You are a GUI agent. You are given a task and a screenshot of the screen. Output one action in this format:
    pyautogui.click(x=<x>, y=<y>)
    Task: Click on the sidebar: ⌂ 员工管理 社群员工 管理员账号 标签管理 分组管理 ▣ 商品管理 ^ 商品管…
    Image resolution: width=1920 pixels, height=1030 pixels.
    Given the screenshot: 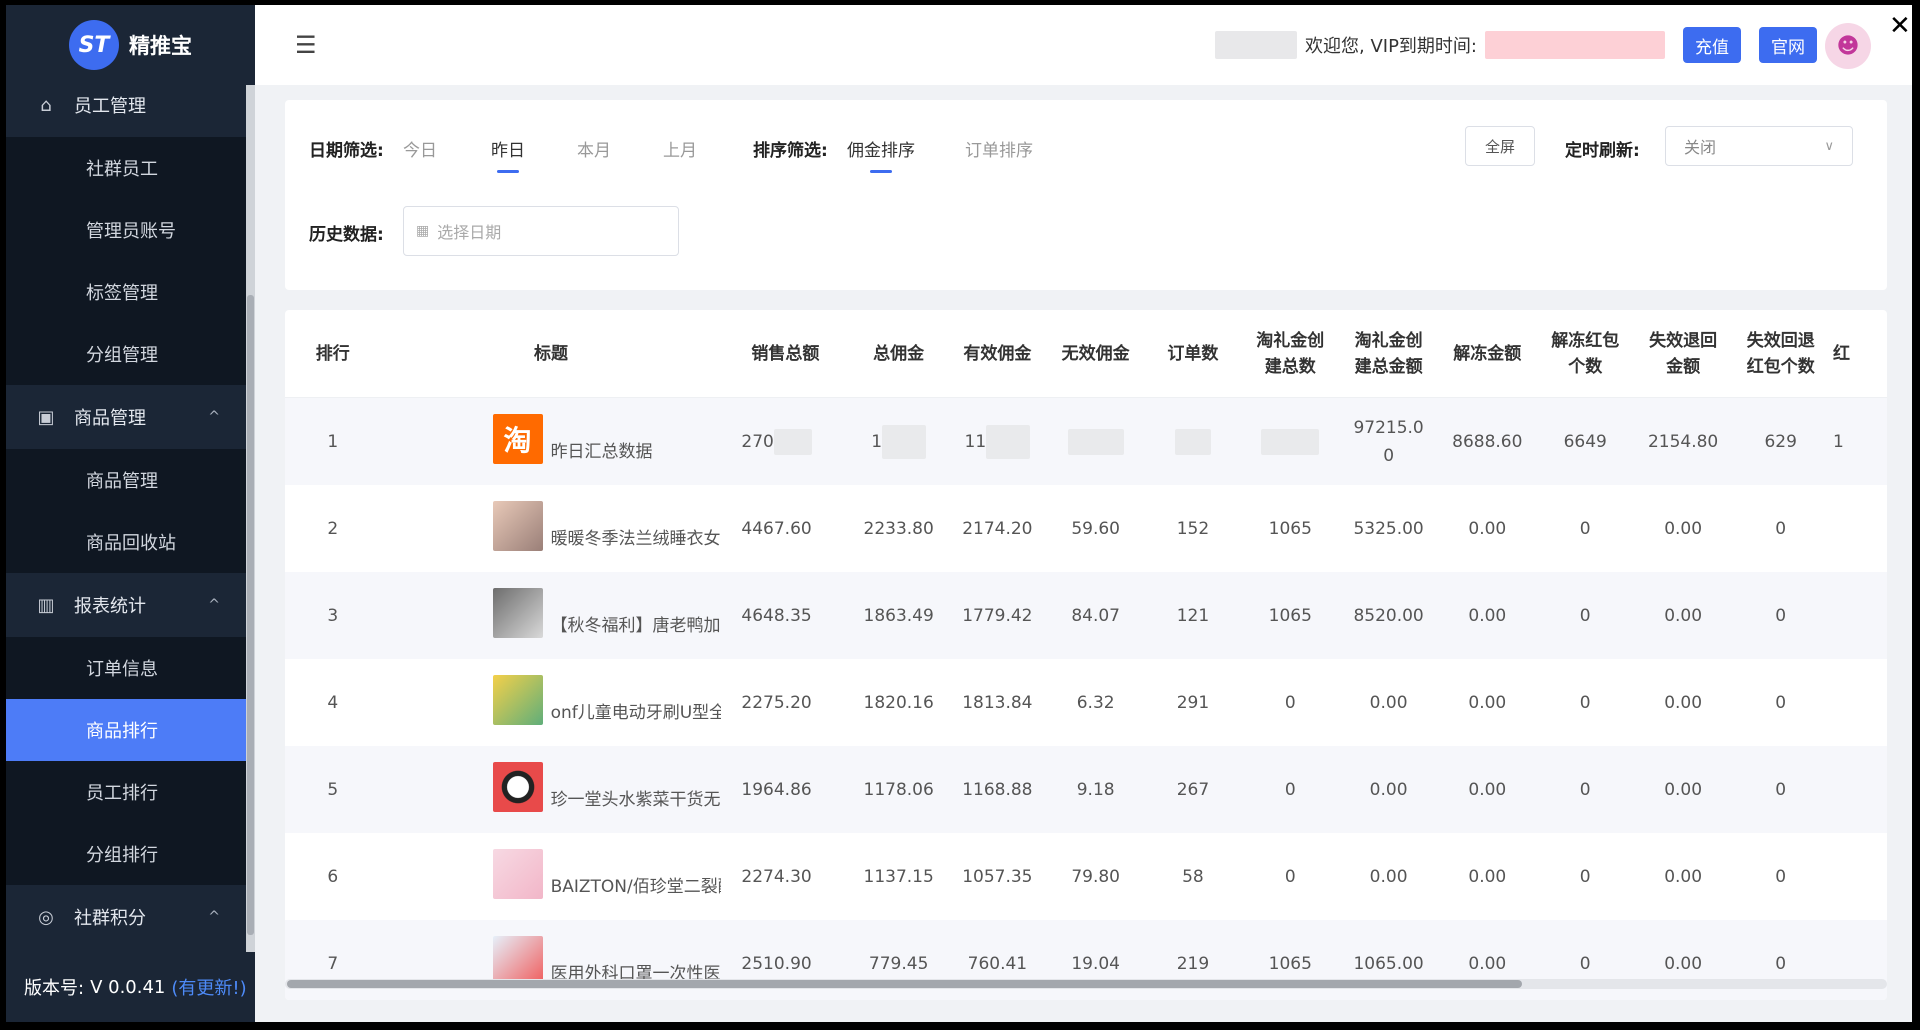 What is the action you would take?
    pyautogui.click(x=130, y=513)
    